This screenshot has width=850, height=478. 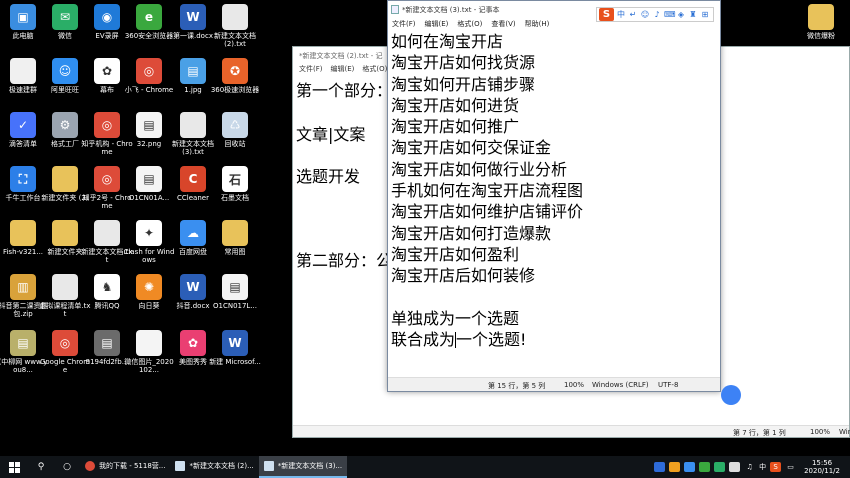 I want to click on voice-icon: ♪, so click(x=657, y=14).